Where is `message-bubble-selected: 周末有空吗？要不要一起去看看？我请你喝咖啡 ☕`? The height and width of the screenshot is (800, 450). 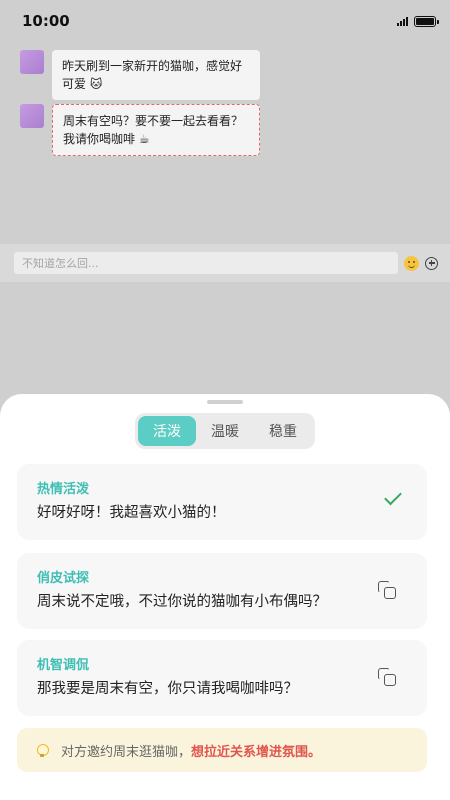 message-bubble-selected: 周末有空吗？要不要一起去看看？我请你喝咖啡 ☕ is located at coordinates (156, 130).